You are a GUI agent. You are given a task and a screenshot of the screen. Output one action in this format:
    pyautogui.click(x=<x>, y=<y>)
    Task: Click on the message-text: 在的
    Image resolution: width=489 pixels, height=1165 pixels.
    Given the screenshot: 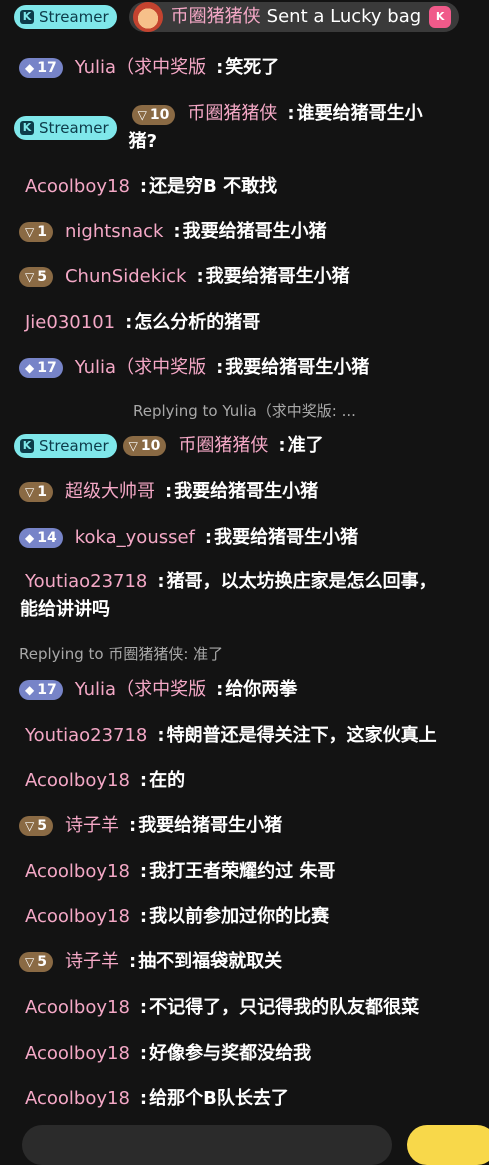 What is the action you would take?
    pyautogui.click(x=167, y=780)
    